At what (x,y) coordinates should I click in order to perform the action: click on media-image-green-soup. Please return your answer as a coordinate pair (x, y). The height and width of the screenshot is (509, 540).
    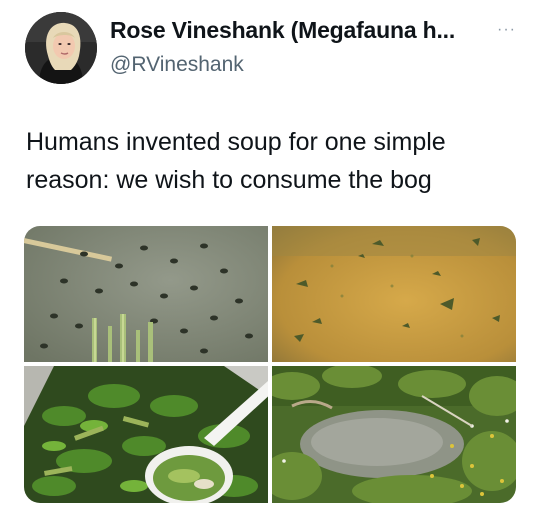
    Looking at the image, I should click on (146, 434).